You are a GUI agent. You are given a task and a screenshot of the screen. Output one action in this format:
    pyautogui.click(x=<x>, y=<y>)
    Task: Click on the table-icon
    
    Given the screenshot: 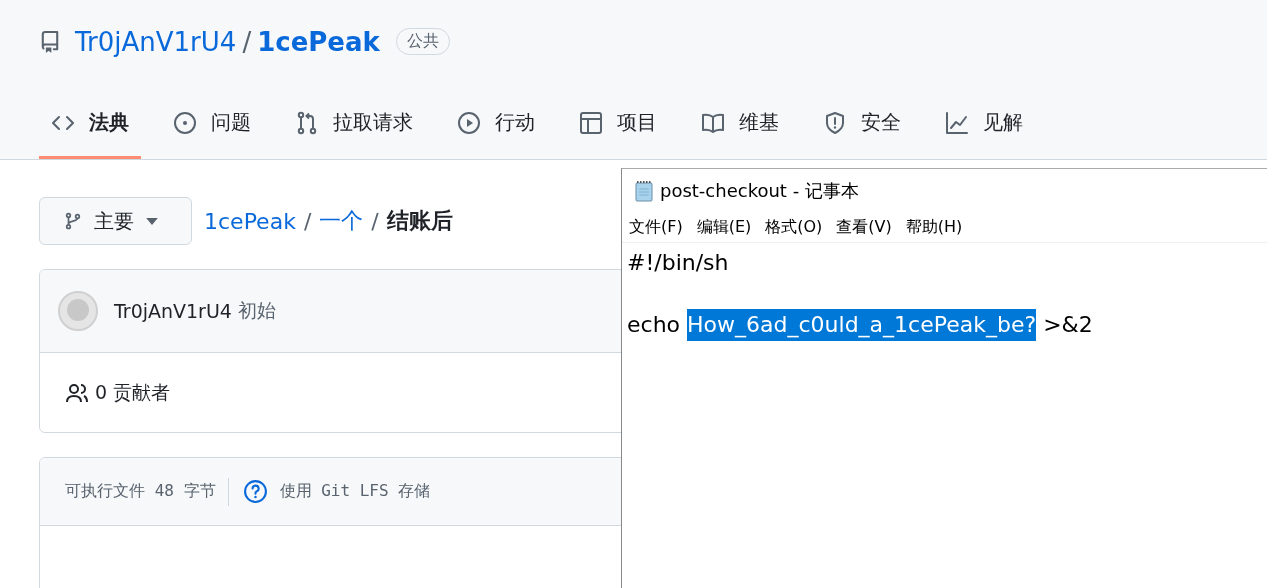 What is the action you would take?
    pyautogui.click(x=591, y=122)
    